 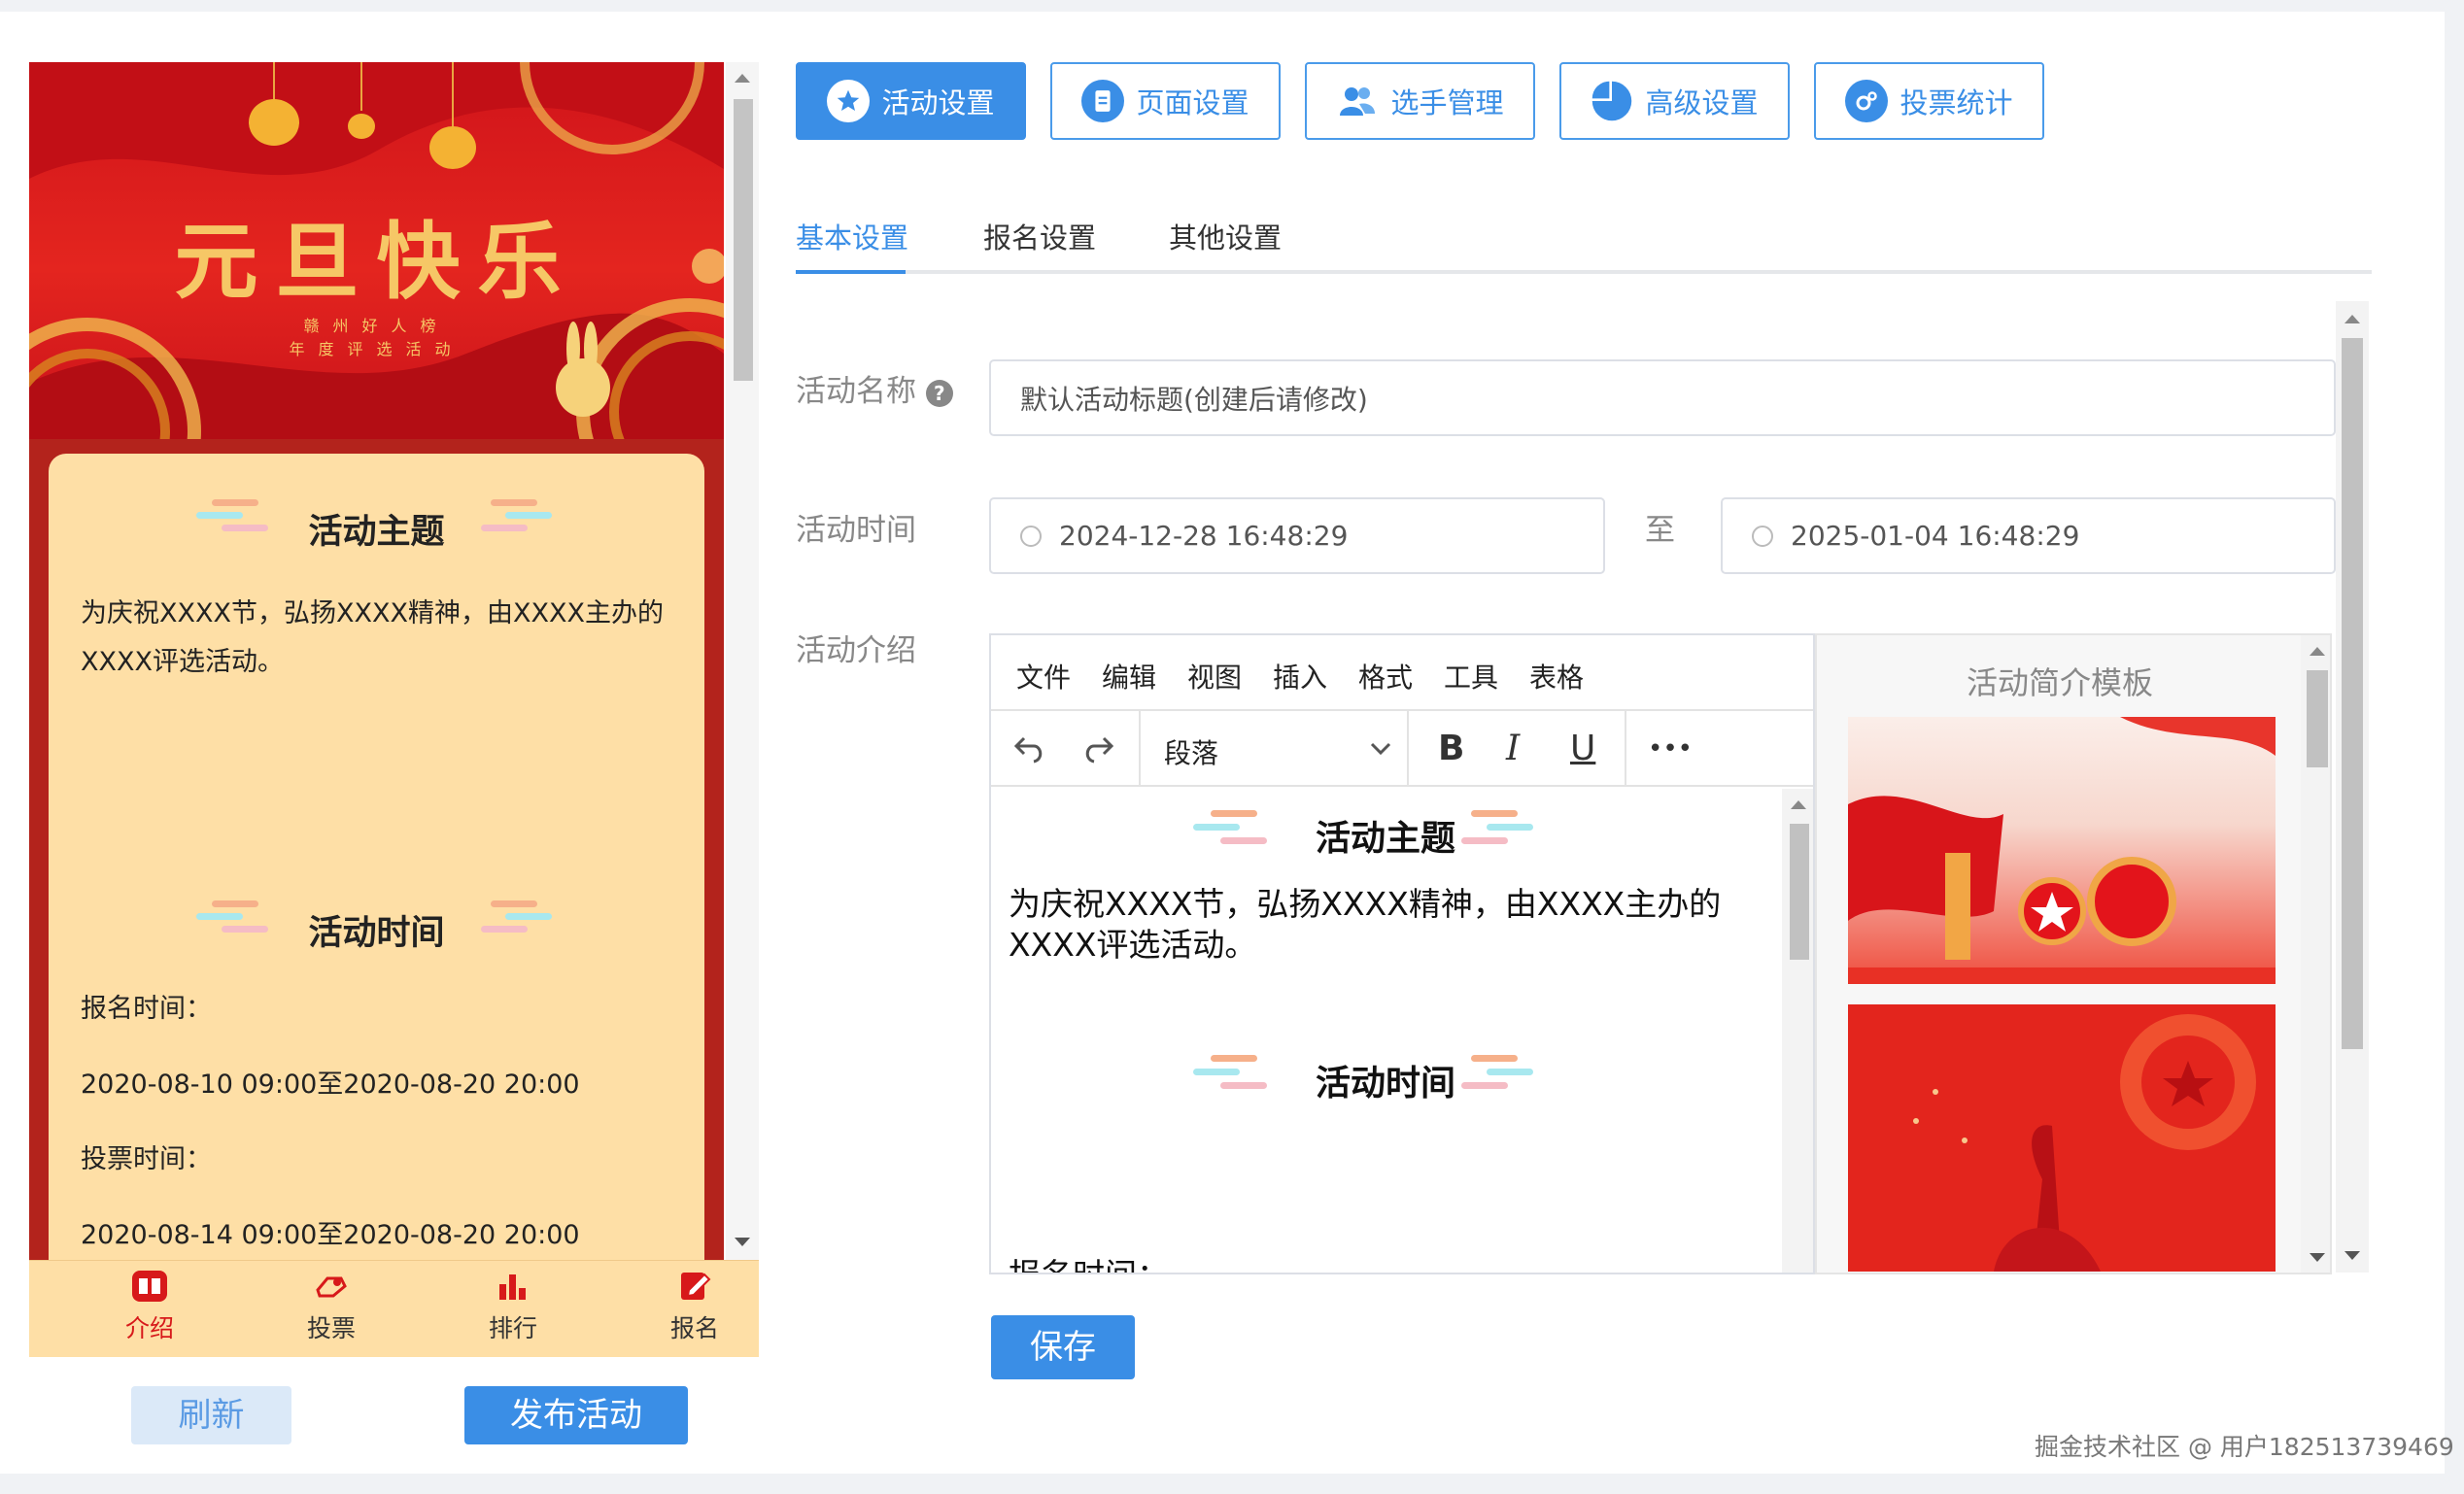 I want to click on editor-scroll-thumb, so click(x=1799, y=892).